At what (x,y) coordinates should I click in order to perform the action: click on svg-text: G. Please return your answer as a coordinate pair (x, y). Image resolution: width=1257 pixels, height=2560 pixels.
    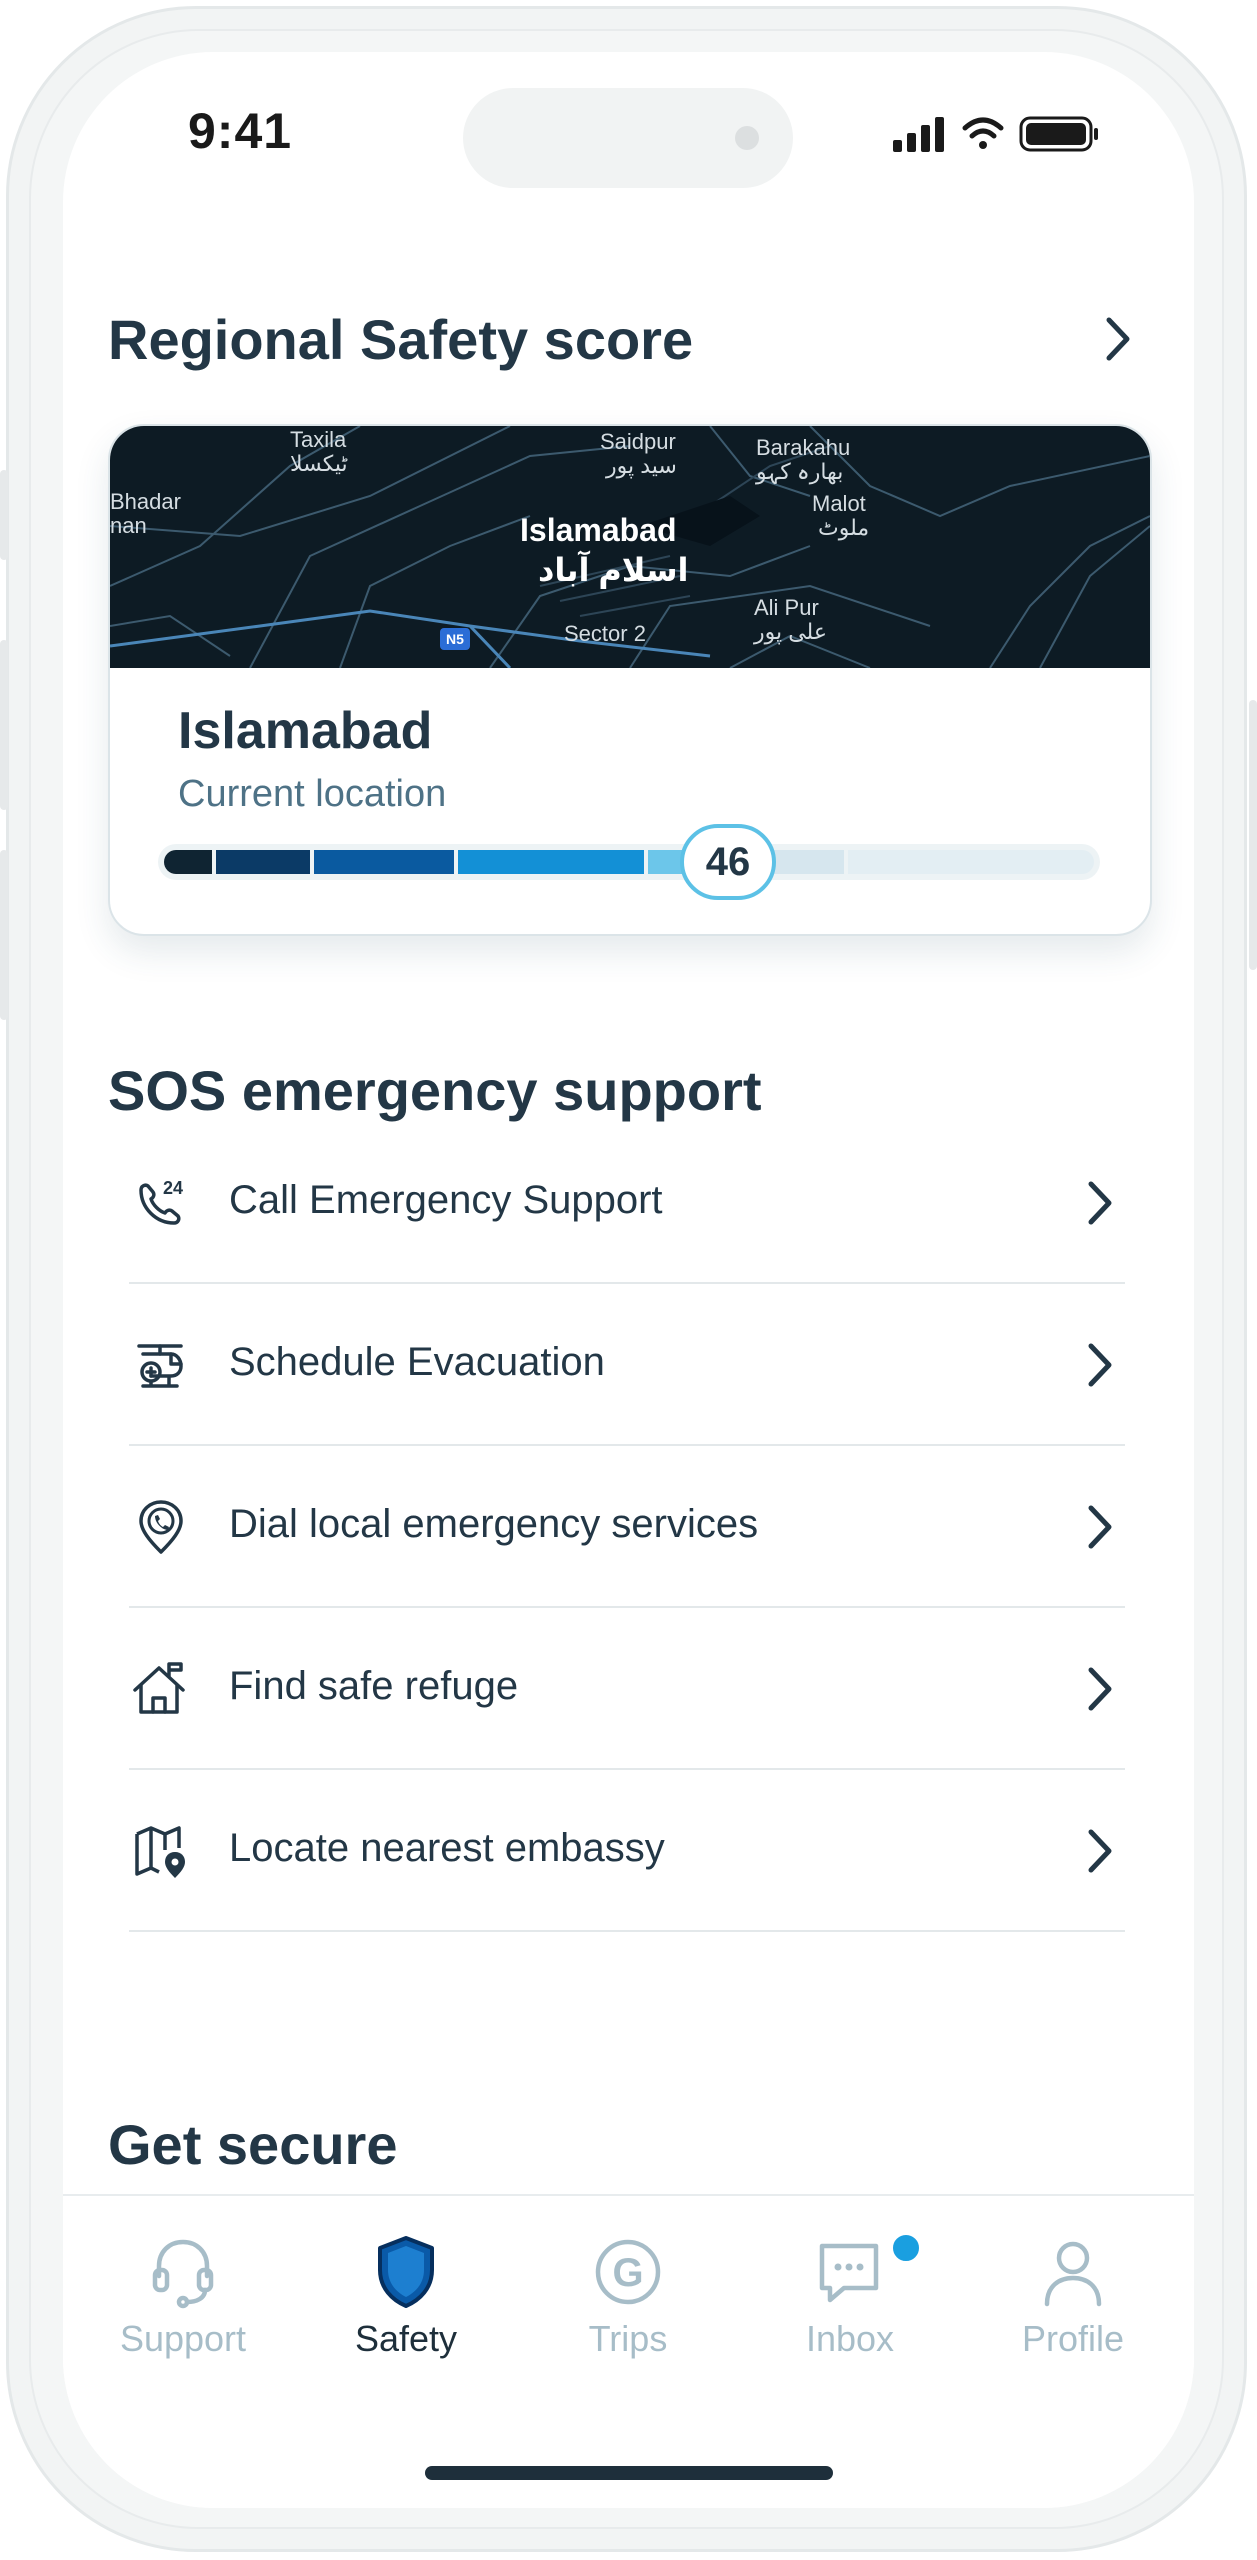
    Looking at the image, I should click on (627, 2273).